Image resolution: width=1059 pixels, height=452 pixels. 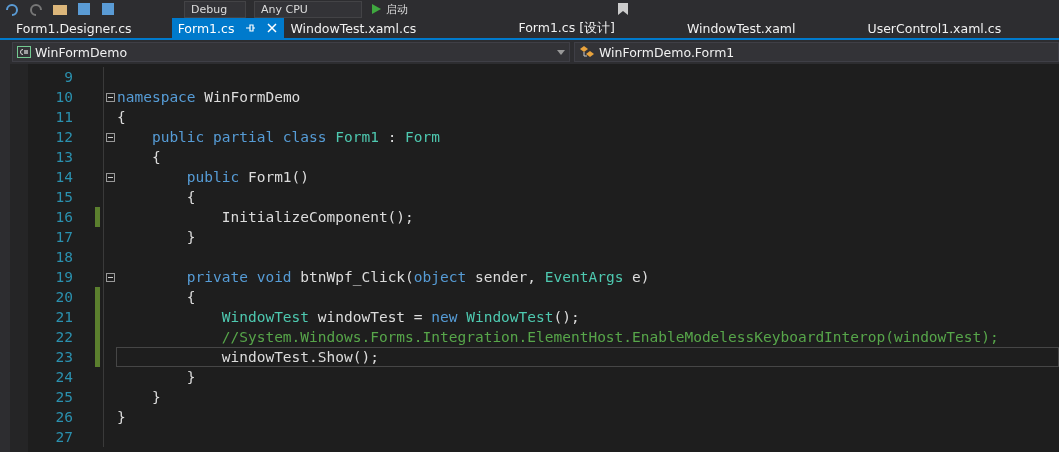 What do you see at coordinates (63, 237) in the screenshot?
I see `line-number: 17` at bounding box center [63, 237].